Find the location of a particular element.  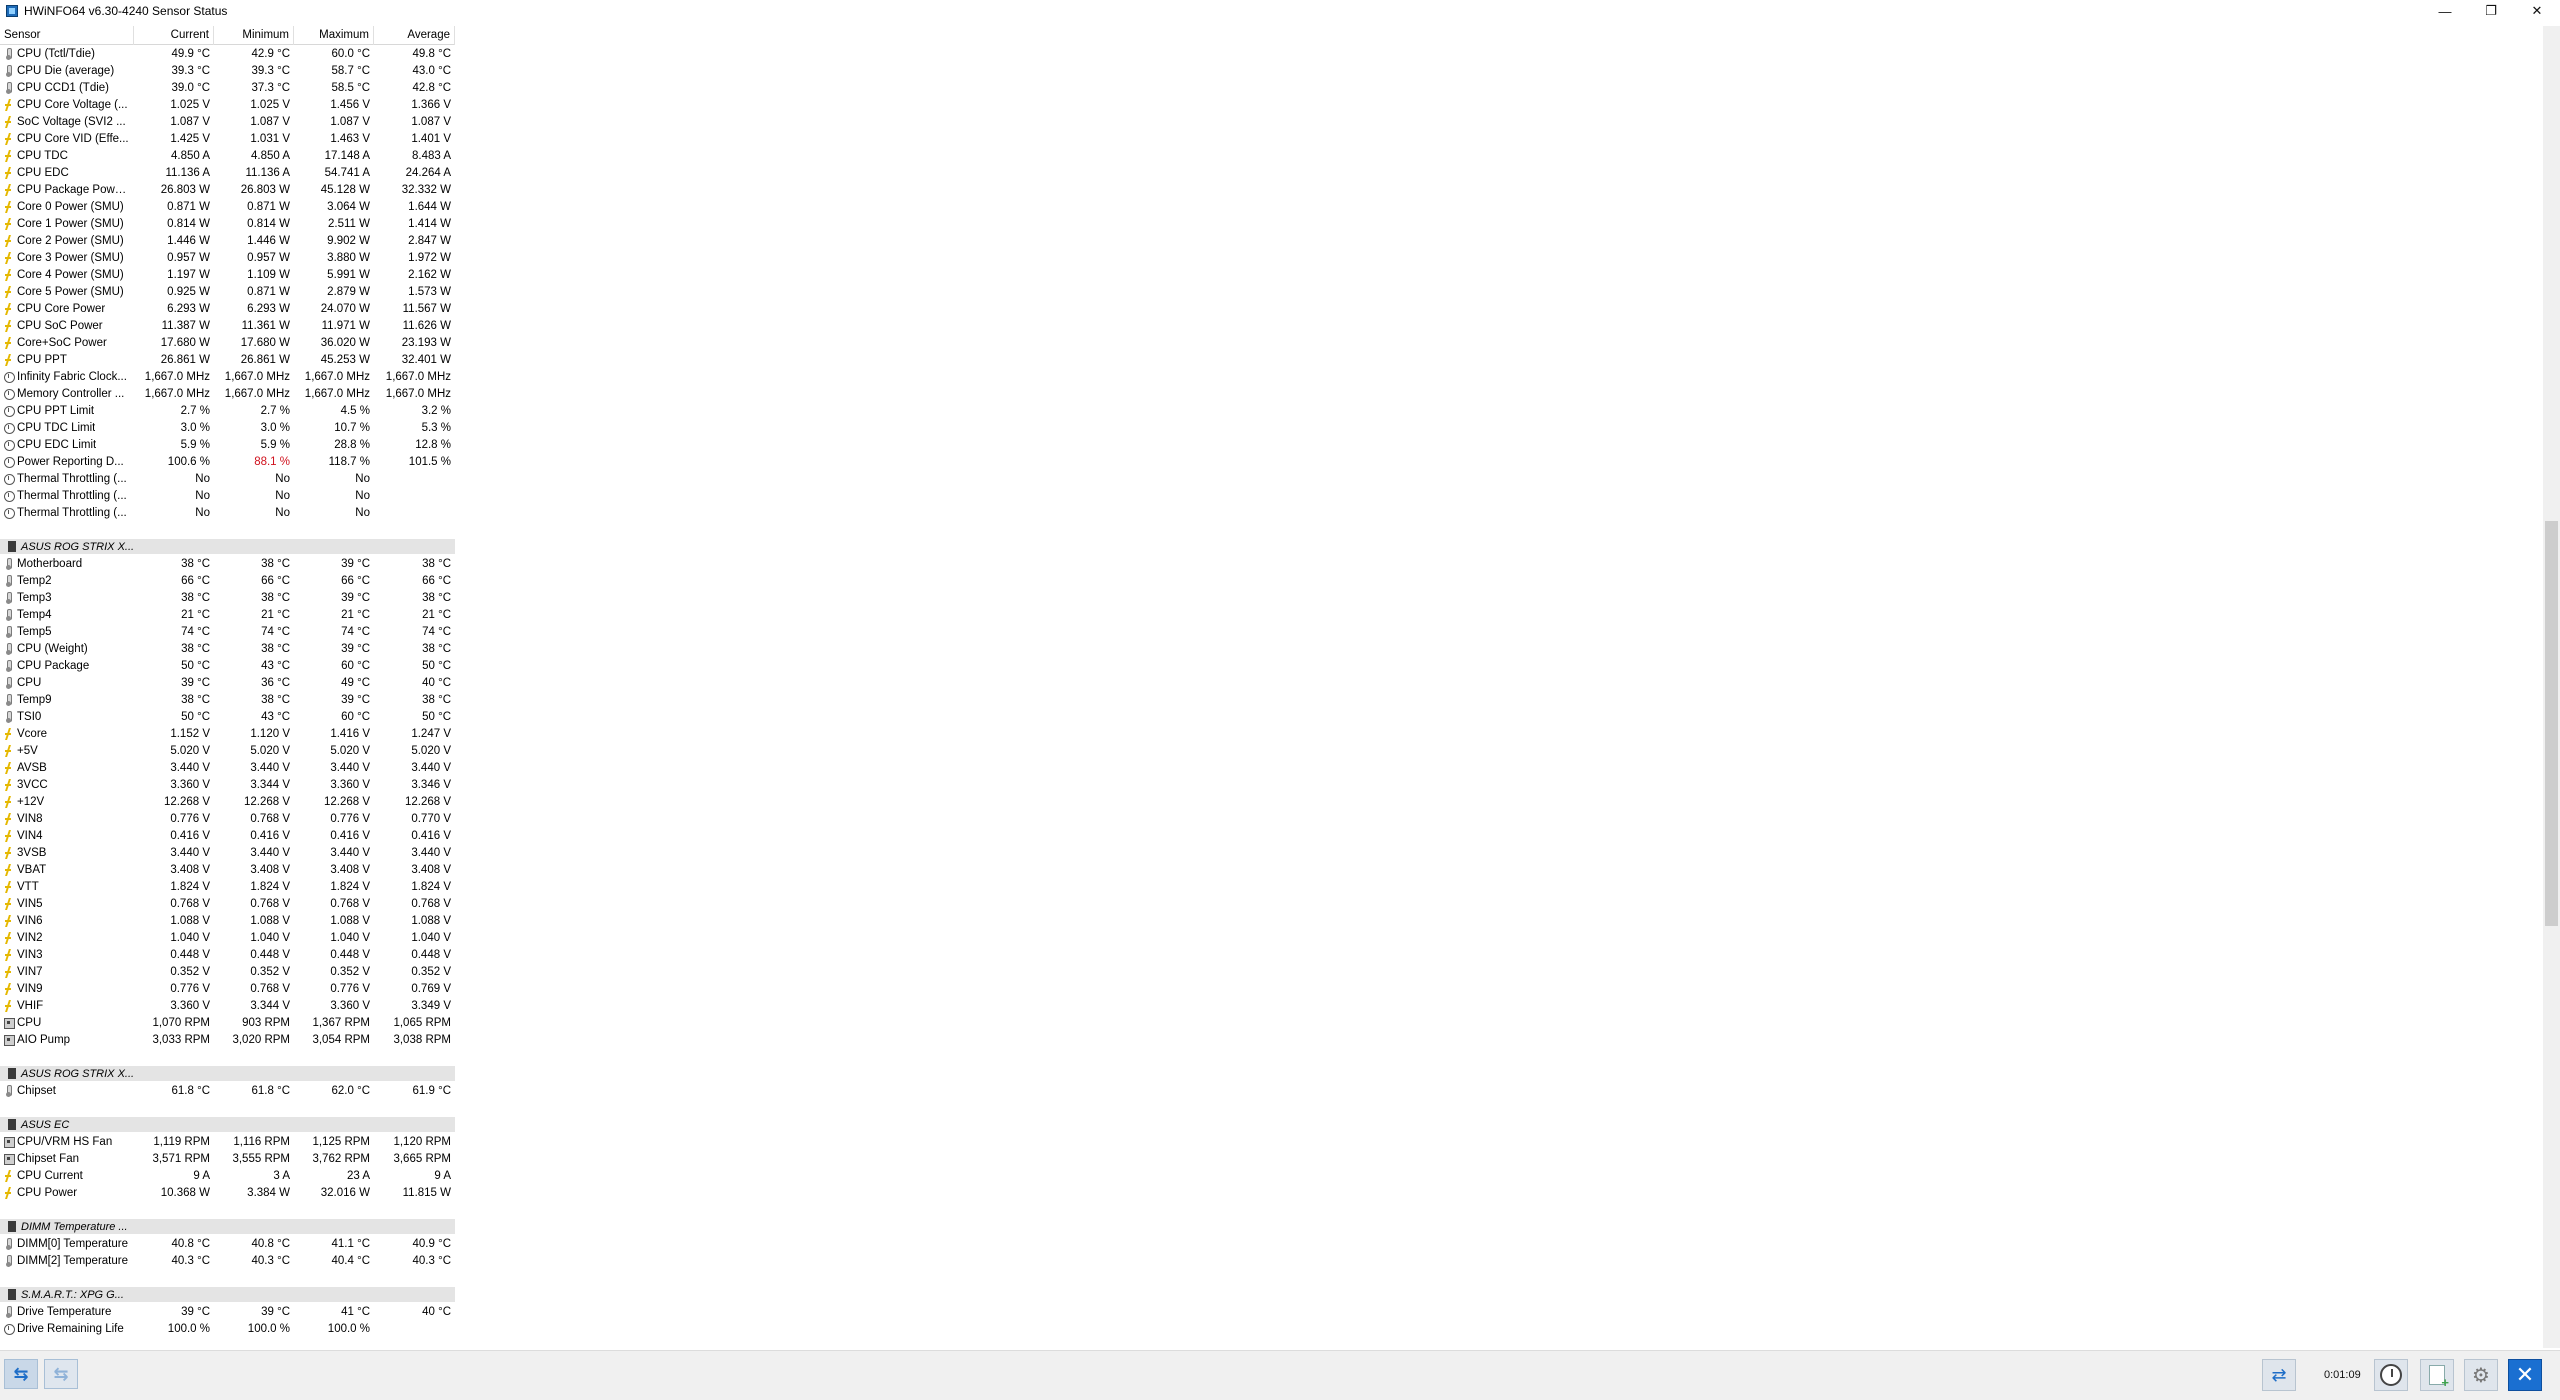

sensor-row: VIN3 0.448 V 0.448 V 0.448 V 0.448 V is located at coordinates (227, 954).